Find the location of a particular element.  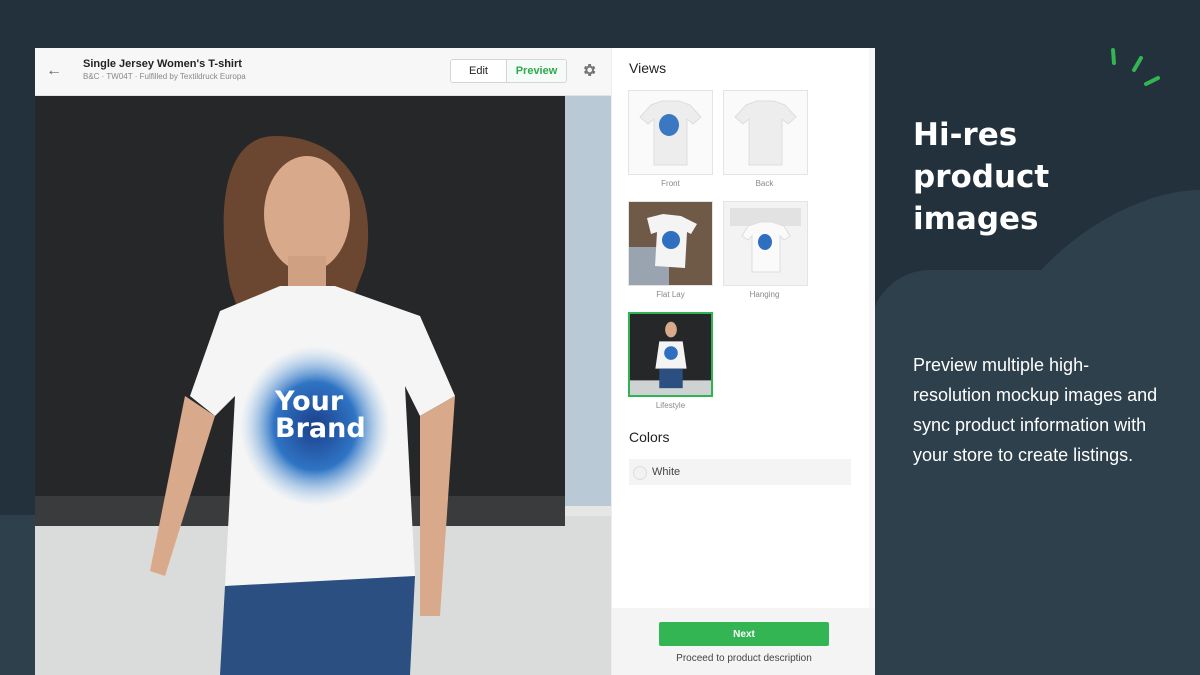

tshirt-front-icon is located at coordinates (670, 132).